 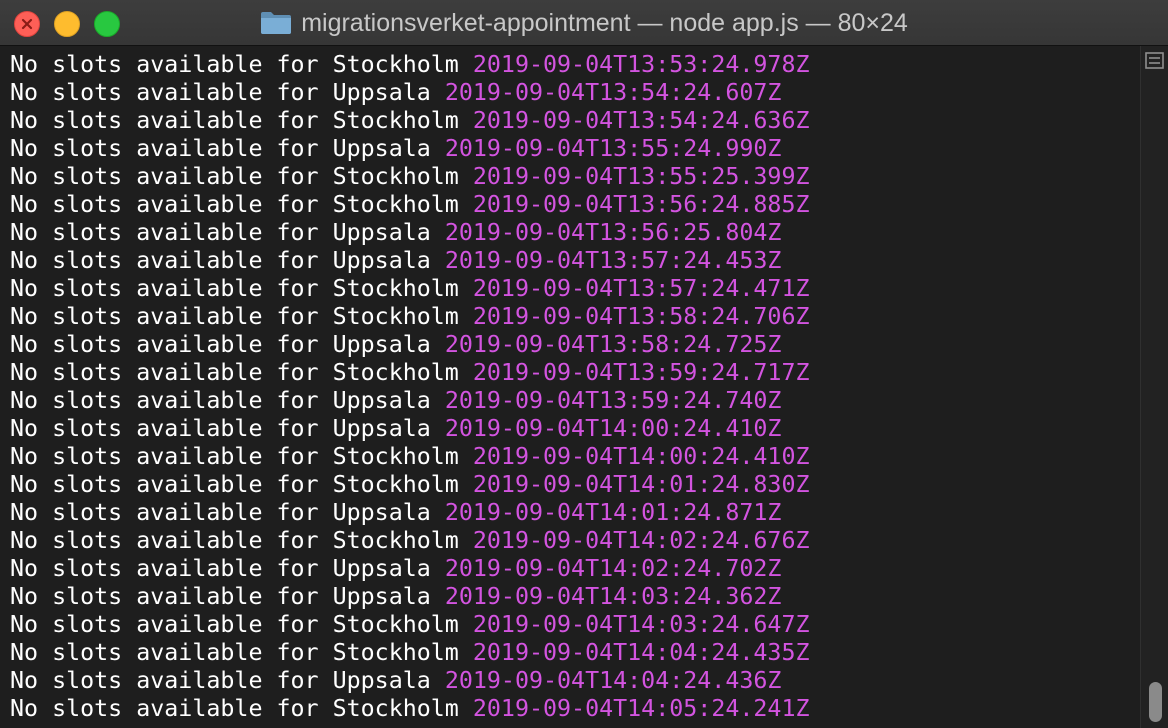 I want to click on log-timestamp: 2019-09-04T13:55:25.399Z, so click(x=641, y=176).